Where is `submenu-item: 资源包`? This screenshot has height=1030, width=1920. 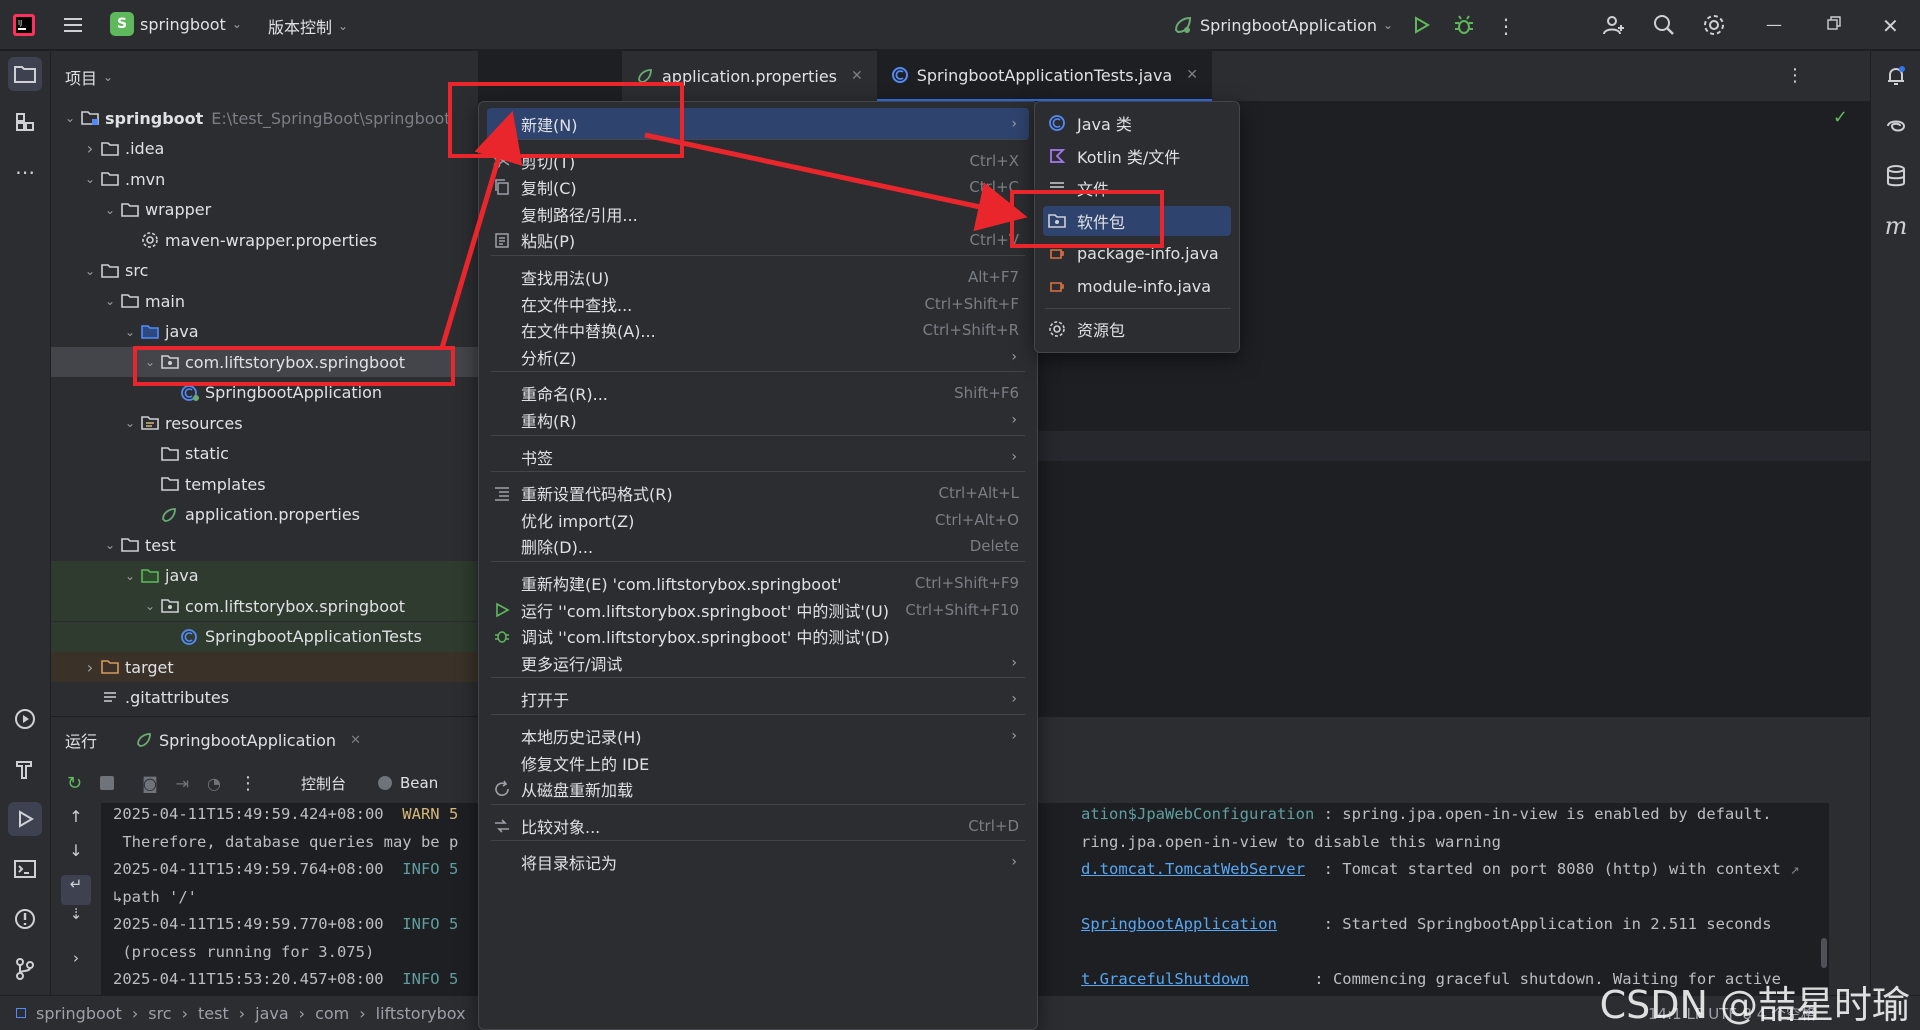
submenu-item: 资源包 is located at coordinates (1137, 329).